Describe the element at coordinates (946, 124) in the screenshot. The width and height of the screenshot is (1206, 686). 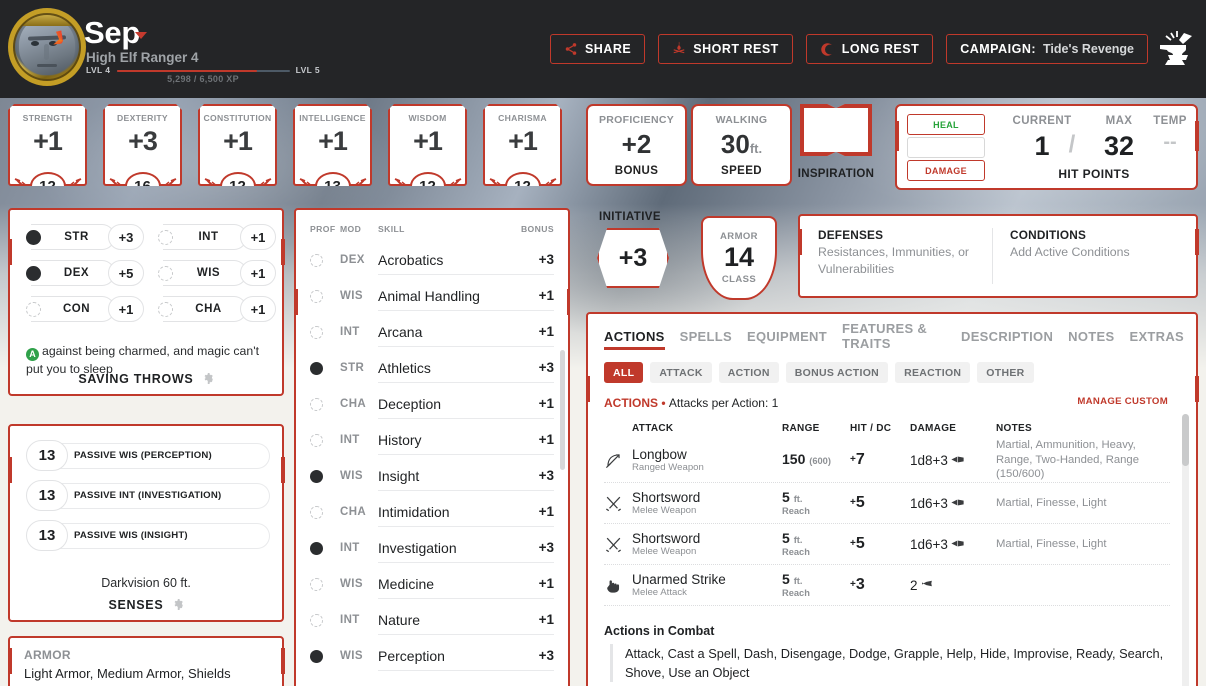
I see `heal-button: HEAL` at that location.